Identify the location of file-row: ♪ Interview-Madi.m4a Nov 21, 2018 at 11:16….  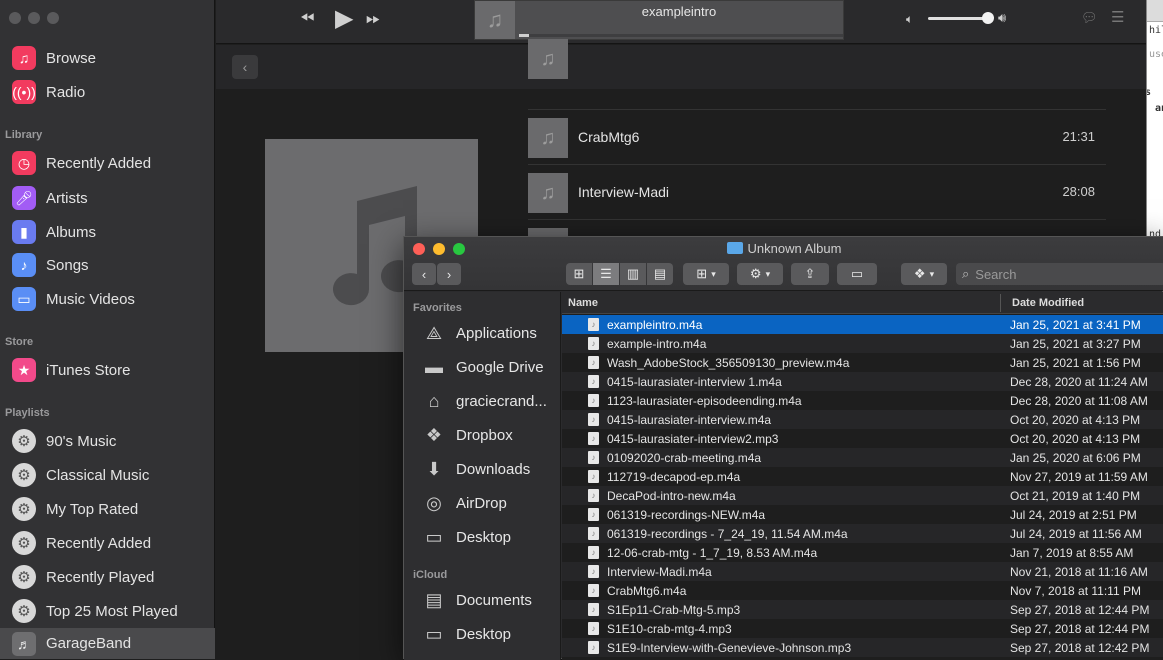
(862, 571).